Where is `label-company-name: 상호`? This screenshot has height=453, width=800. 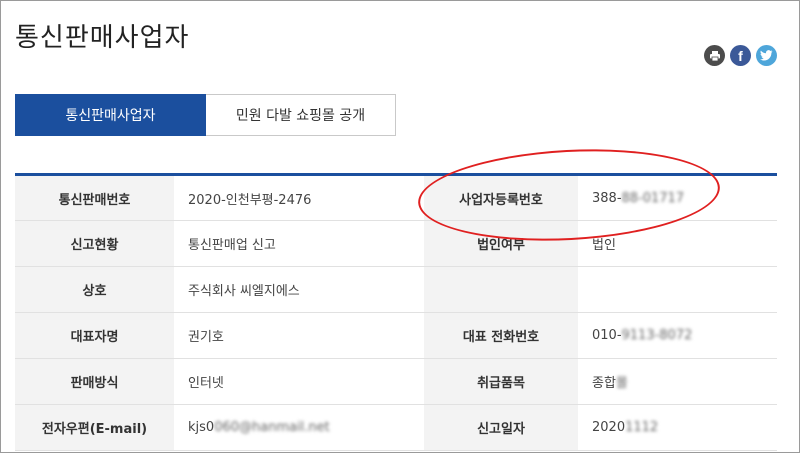
label-company-name: 상호 is located at coordinates (94, 289).